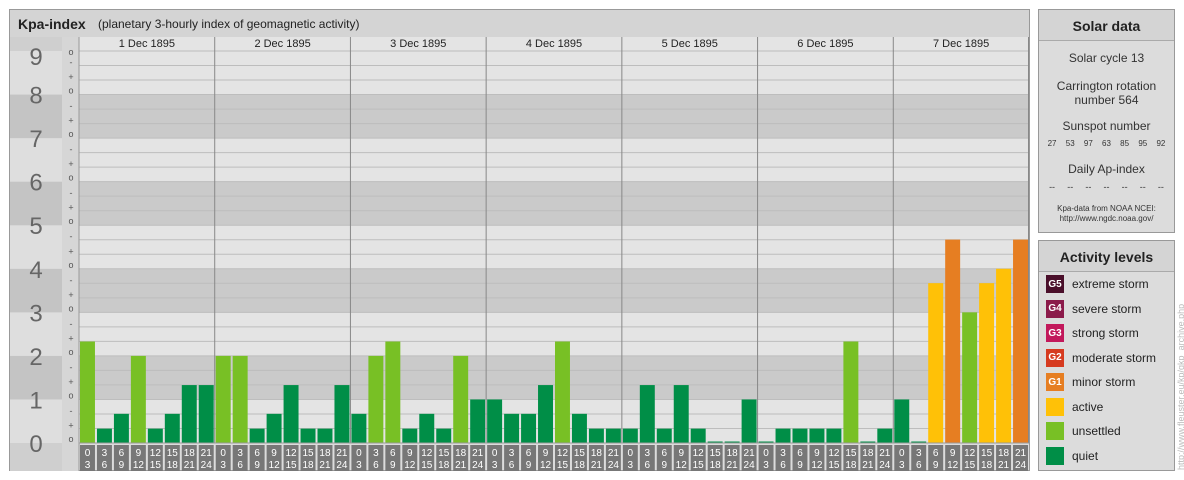 The height and width of the screenshot is (480, 1184). What do you see at coordinates (52, 24) in the screenshot?
I see `chart-title: Kpa-index` at bounding box center [52, 24].